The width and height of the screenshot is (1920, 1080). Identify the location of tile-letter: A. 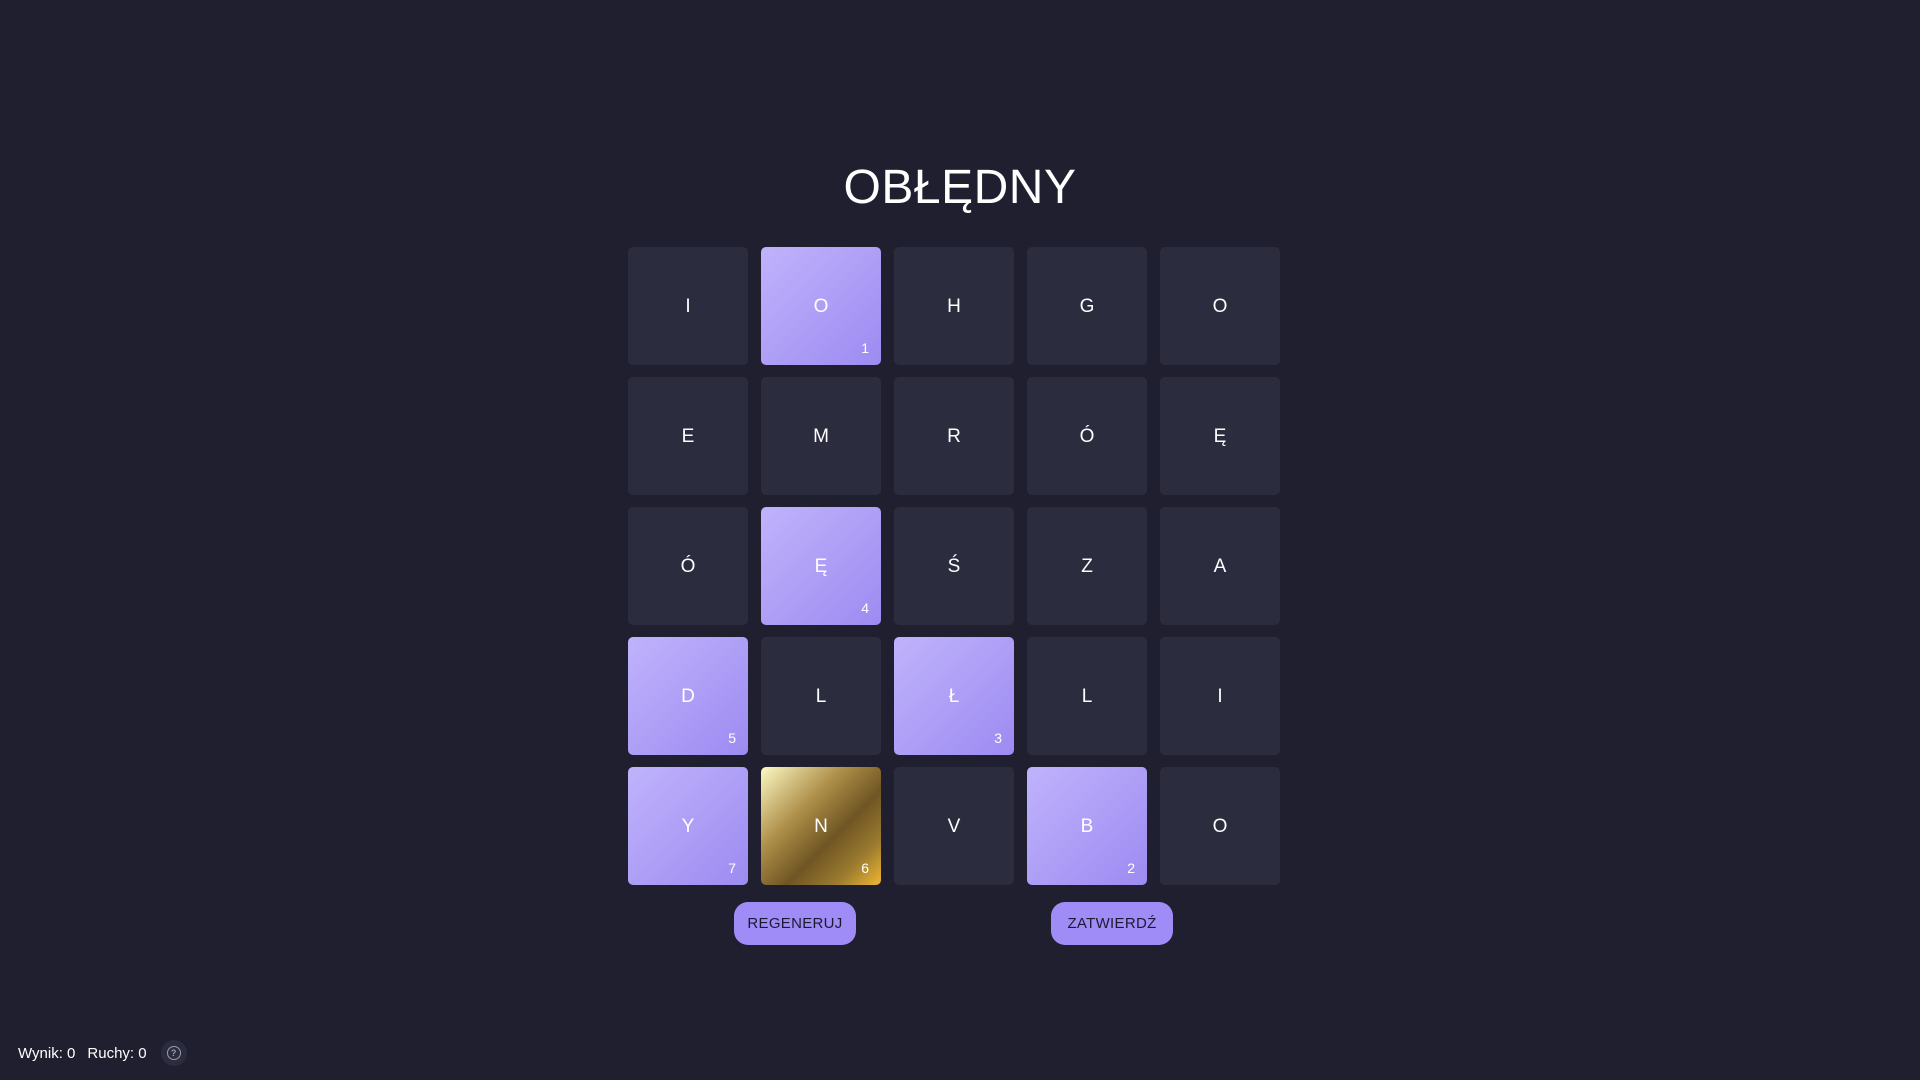
(1220, 566).